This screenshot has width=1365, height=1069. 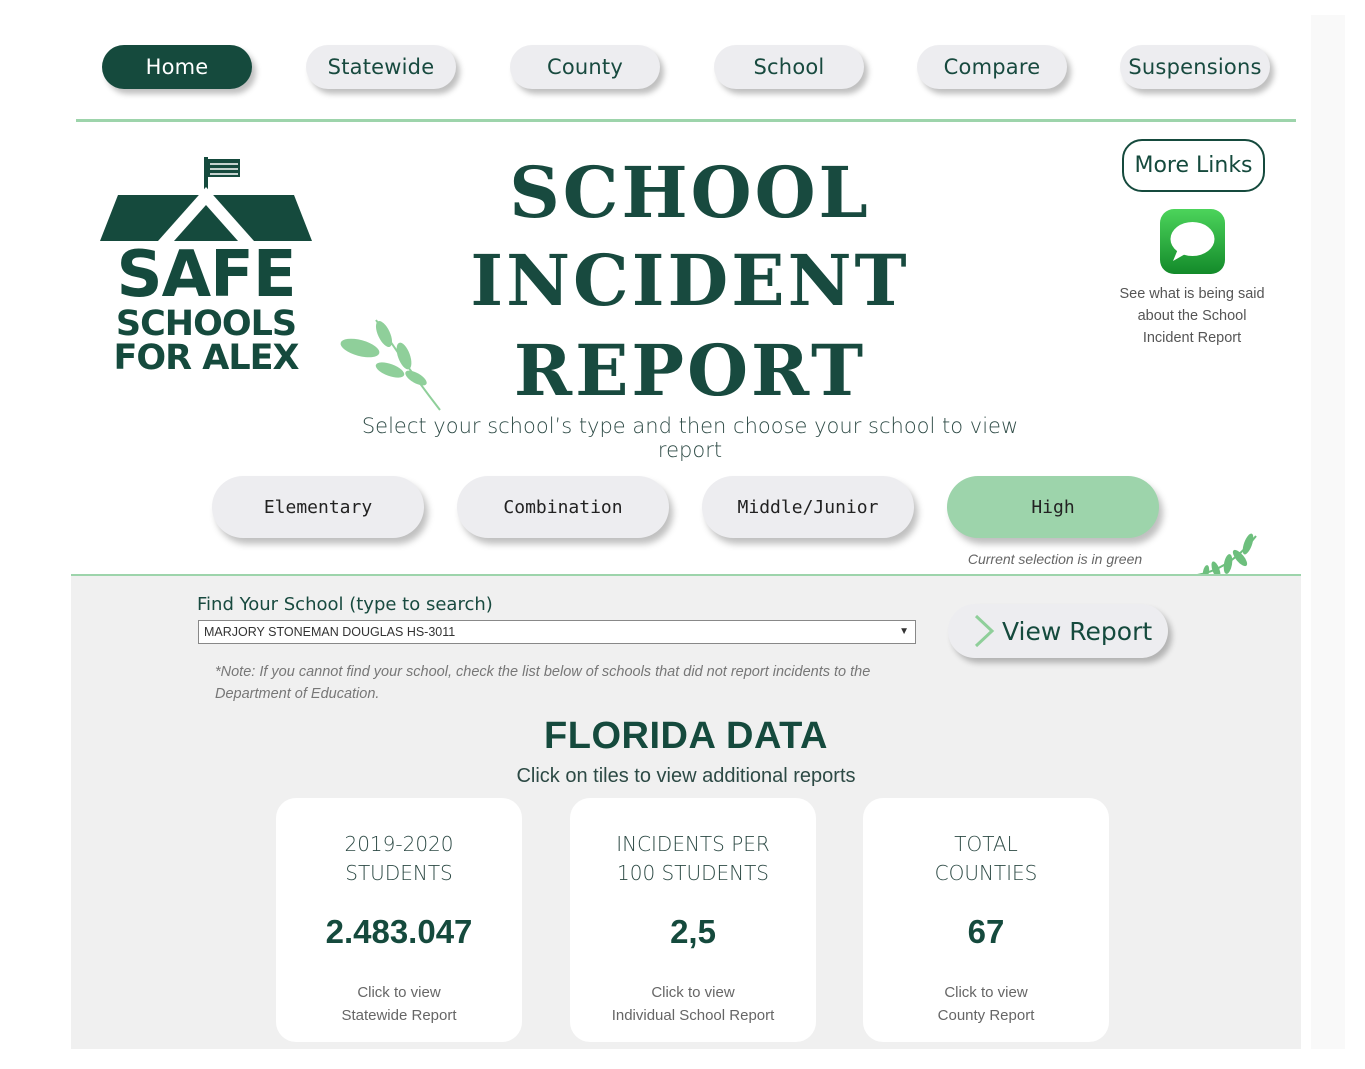 What do you see at coordinates (693, 1004) in the screenshot?
I see `tile-incidents-link: Click to view Individual School Report` at bounding box center [693, 1004].